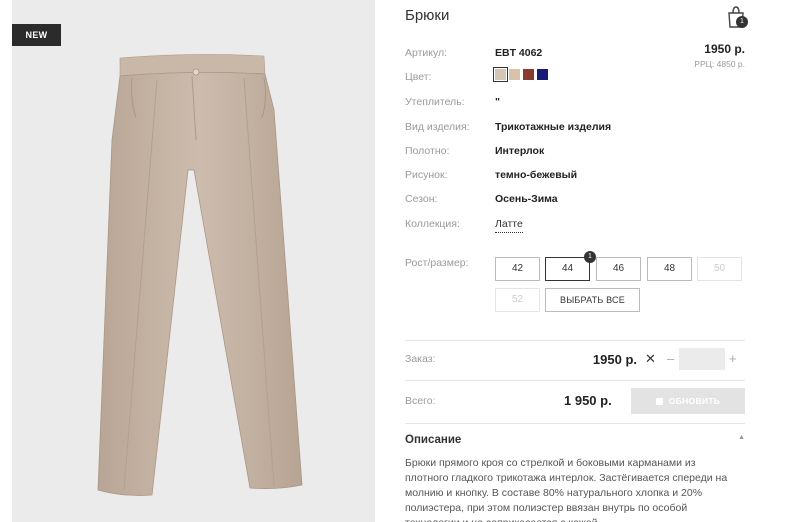 The width and height of the screenshot is (800, 522). I want to click on spec-row-pattern: Рисунок: темно-бежевый, so click(575, 177).